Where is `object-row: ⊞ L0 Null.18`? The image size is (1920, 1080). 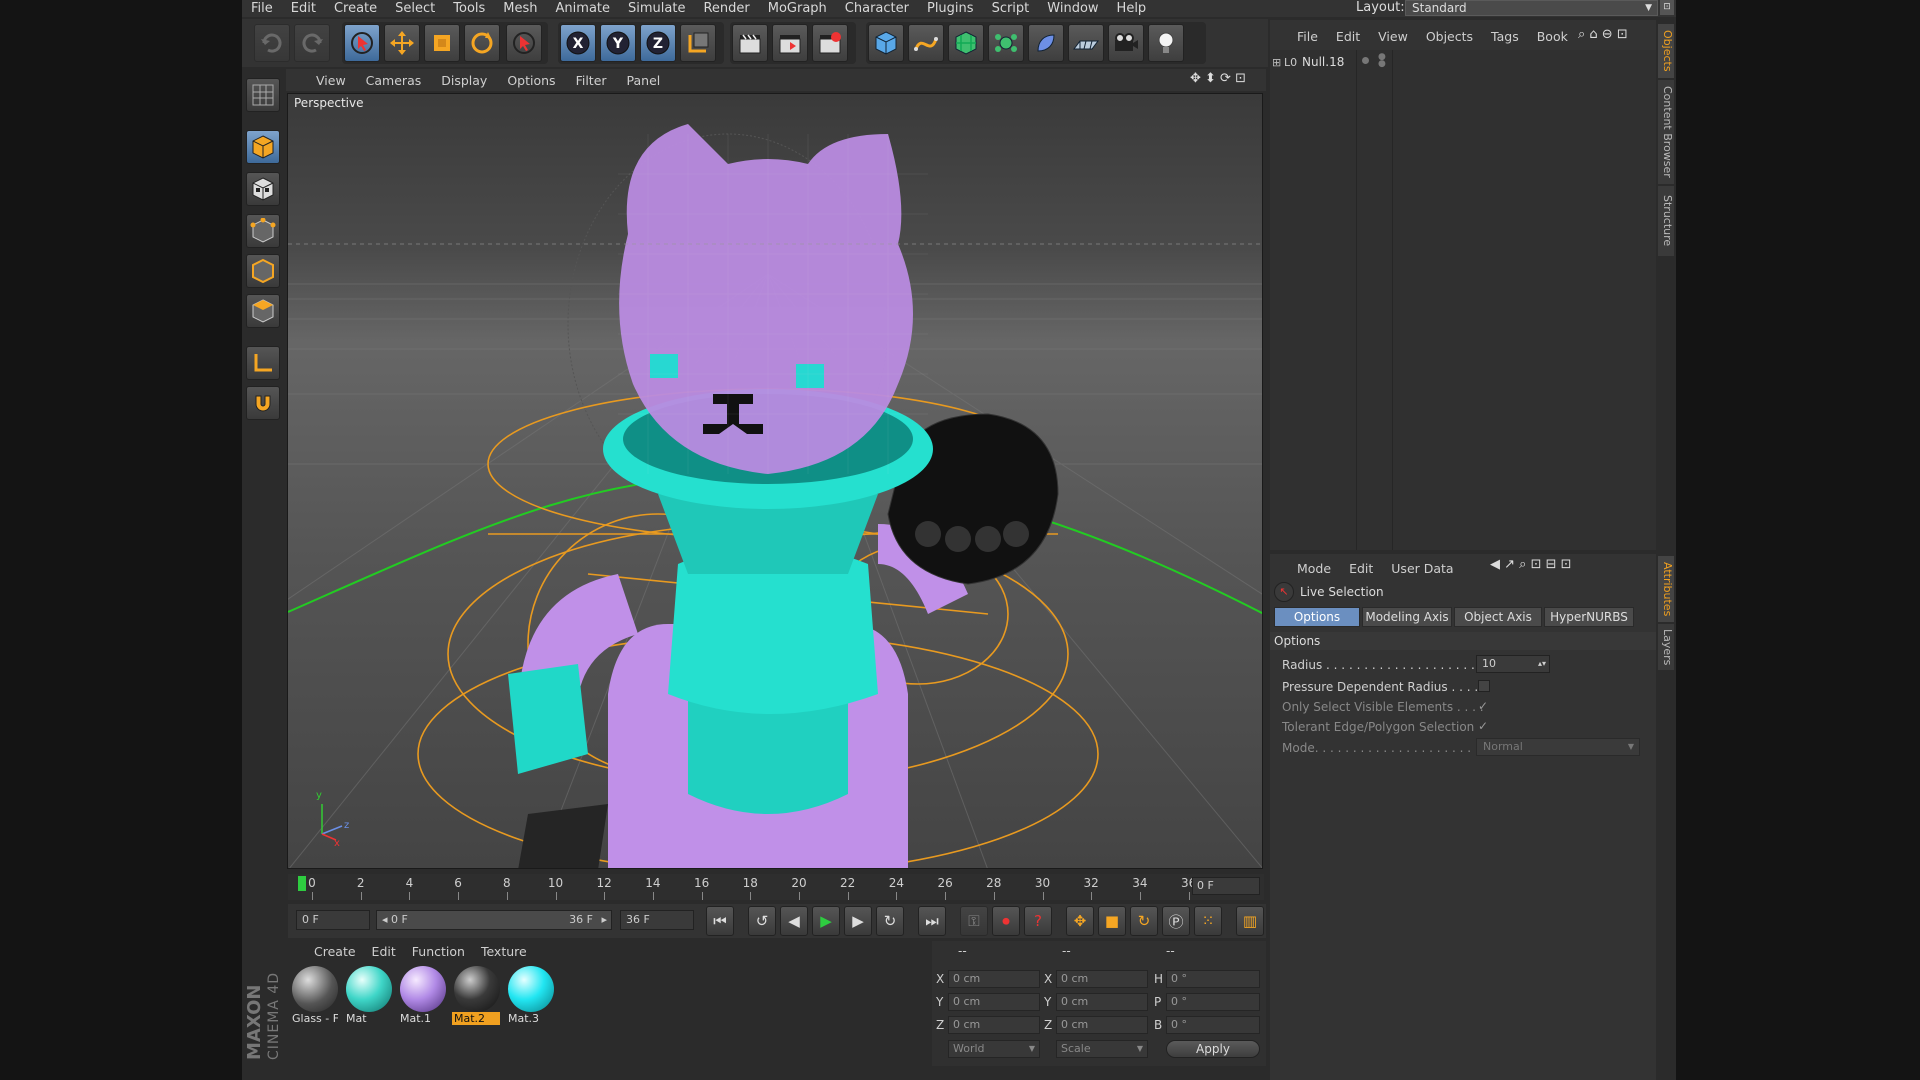
object-row: ⊞ L0 Null.18 is located at coordinates (1308, 62).